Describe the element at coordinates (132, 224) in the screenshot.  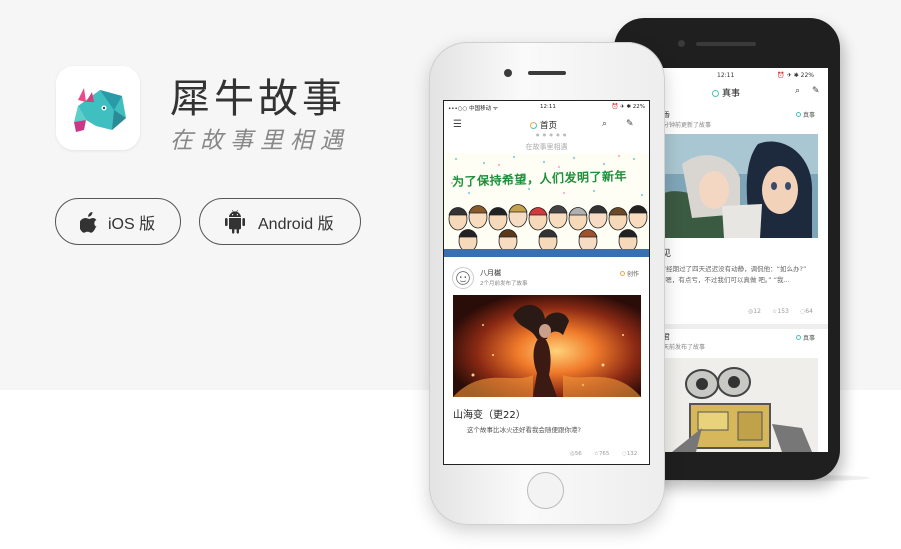
I see `ios-download-label: iOS 版` at that location.